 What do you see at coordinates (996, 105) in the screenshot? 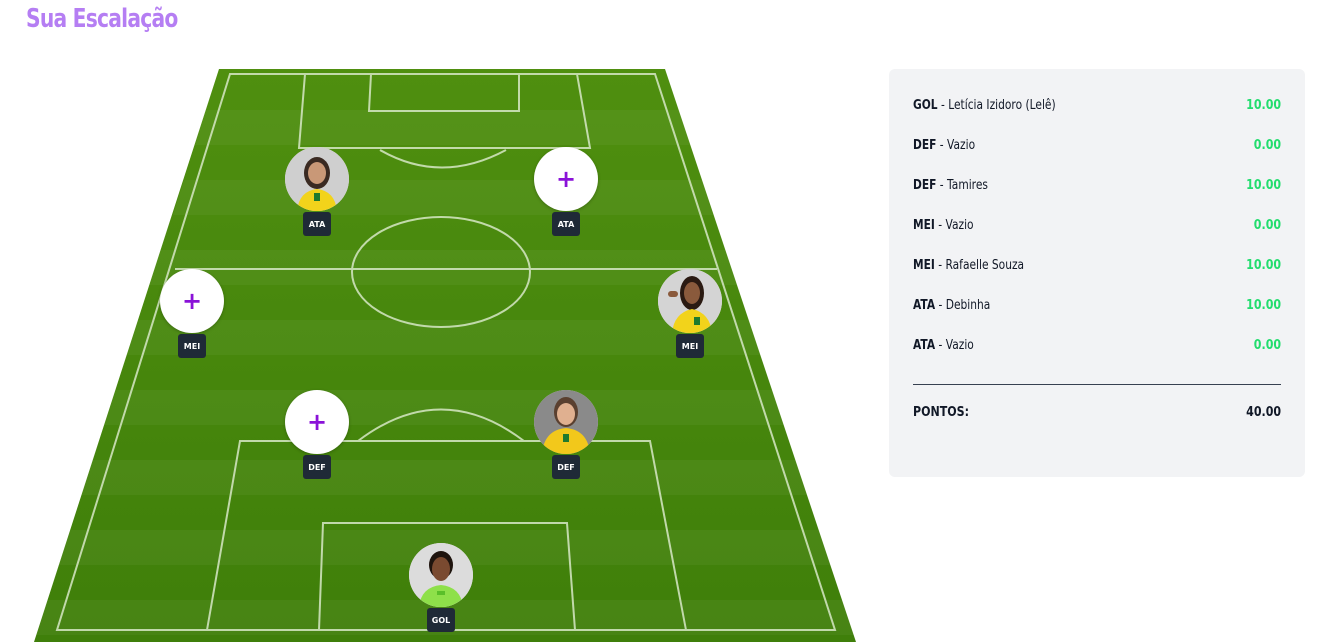
I see `summary-player-name: - Letícia Izidoro (Lelê)` at bounding box center [996, 105].